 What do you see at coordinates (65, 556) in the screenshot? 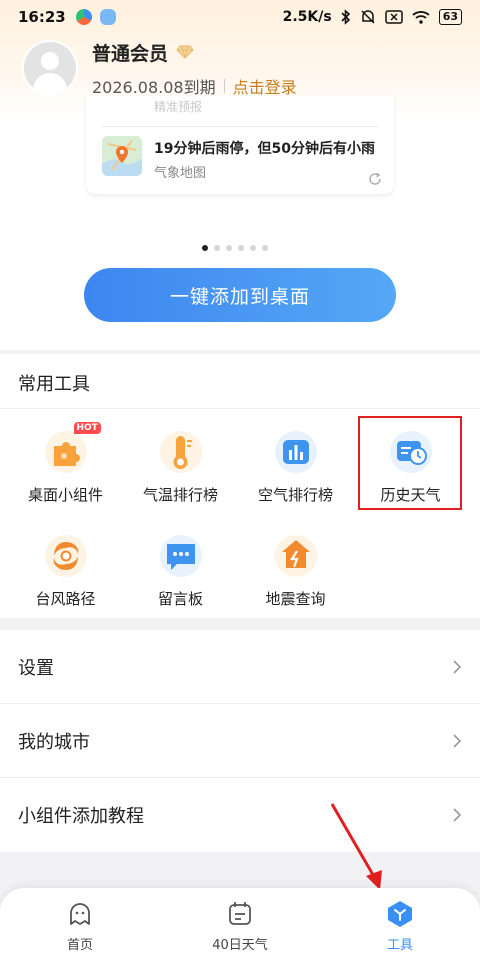
I see `typhoon-icon` at bounding box center [65, 556].